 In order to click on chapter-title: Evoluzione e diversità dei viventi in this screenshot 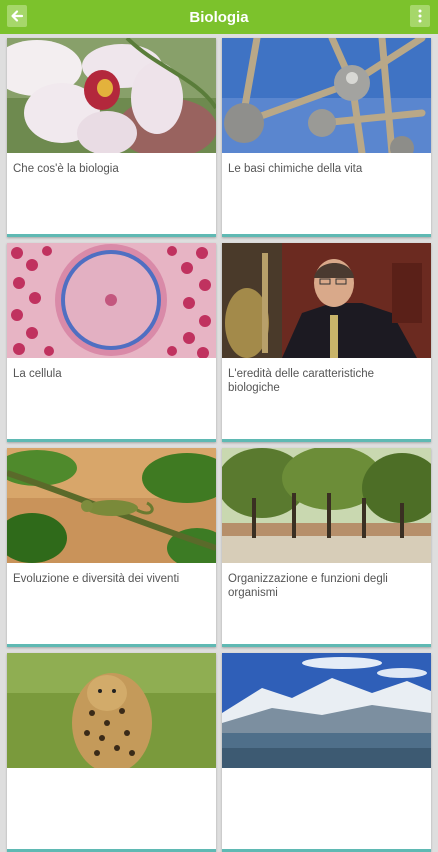, I will do `click(96, 579)`.